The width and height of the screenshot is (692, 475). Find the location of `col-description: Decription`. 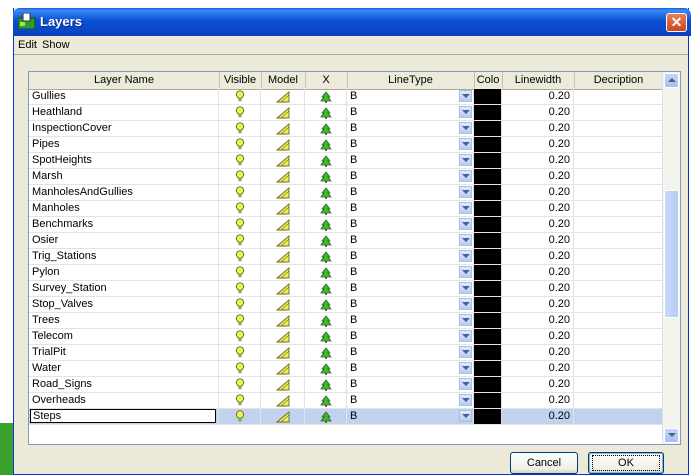

col-description: Decription is located at coordinates (618, 80).